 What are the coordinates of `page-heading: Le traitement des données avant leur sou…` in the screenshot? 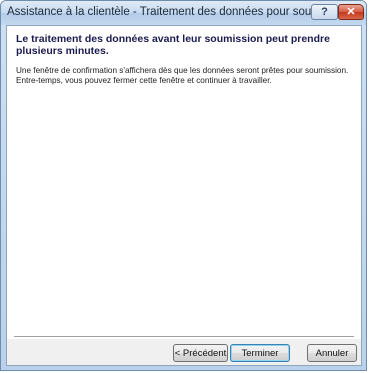 It's located at (173, 45).